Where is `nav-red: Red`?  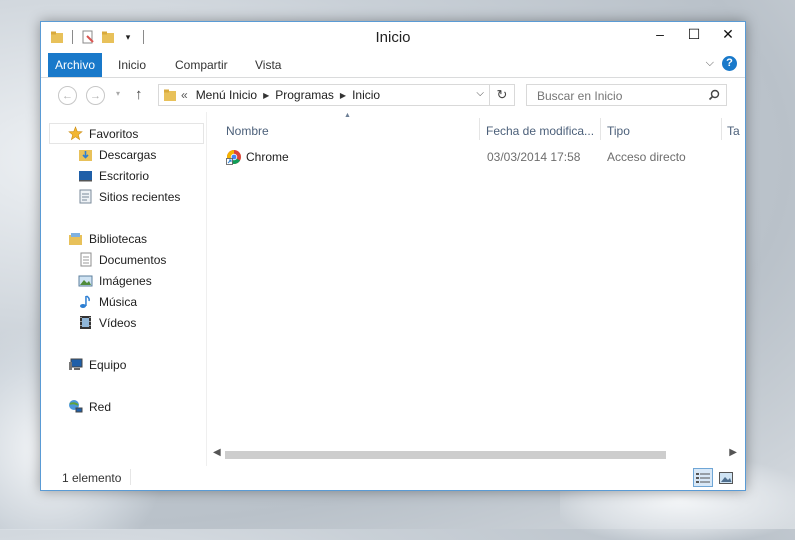
nav-red: Red is located at coordinates (89, 406).